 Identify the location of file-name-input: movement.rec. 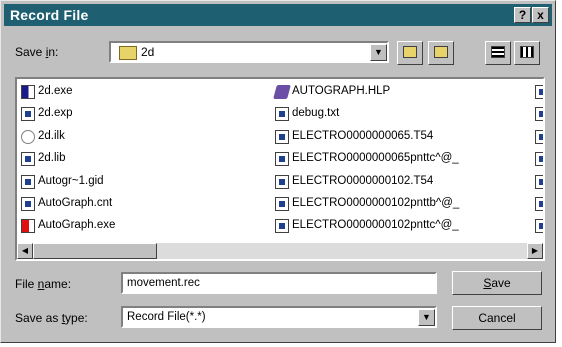
(279, 283).